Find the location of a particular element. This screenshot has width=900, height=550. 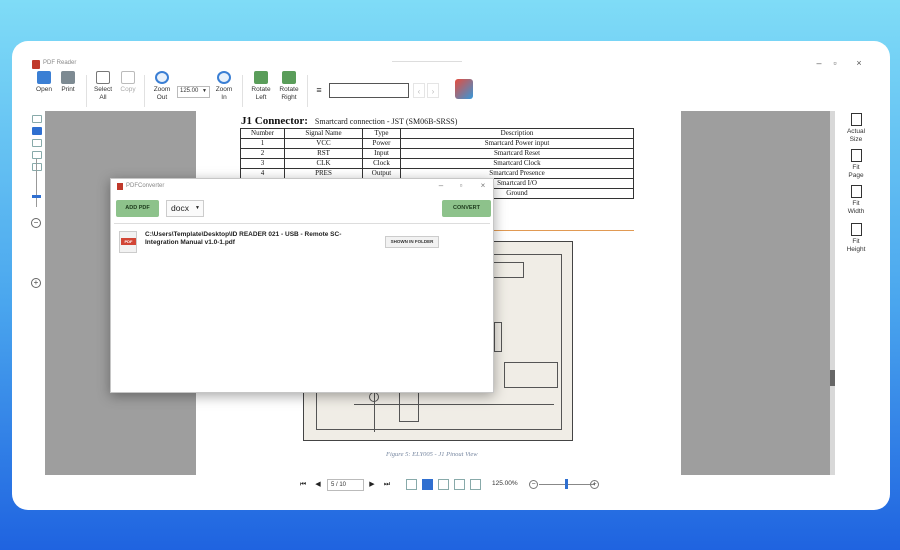

rotate-left-label: Rotate Left is located at coordinates (261, 93).